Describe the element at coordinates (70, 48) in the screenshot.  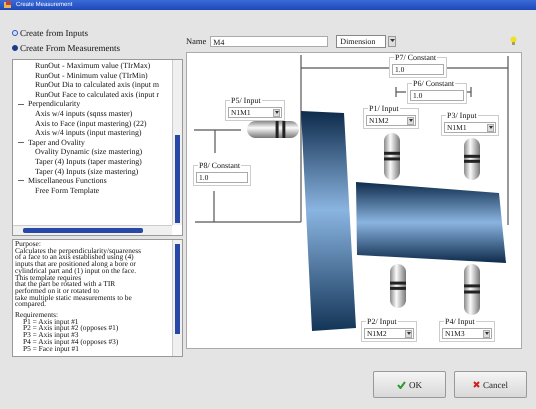
I see `radio-label: Create From Measurements` at that location.